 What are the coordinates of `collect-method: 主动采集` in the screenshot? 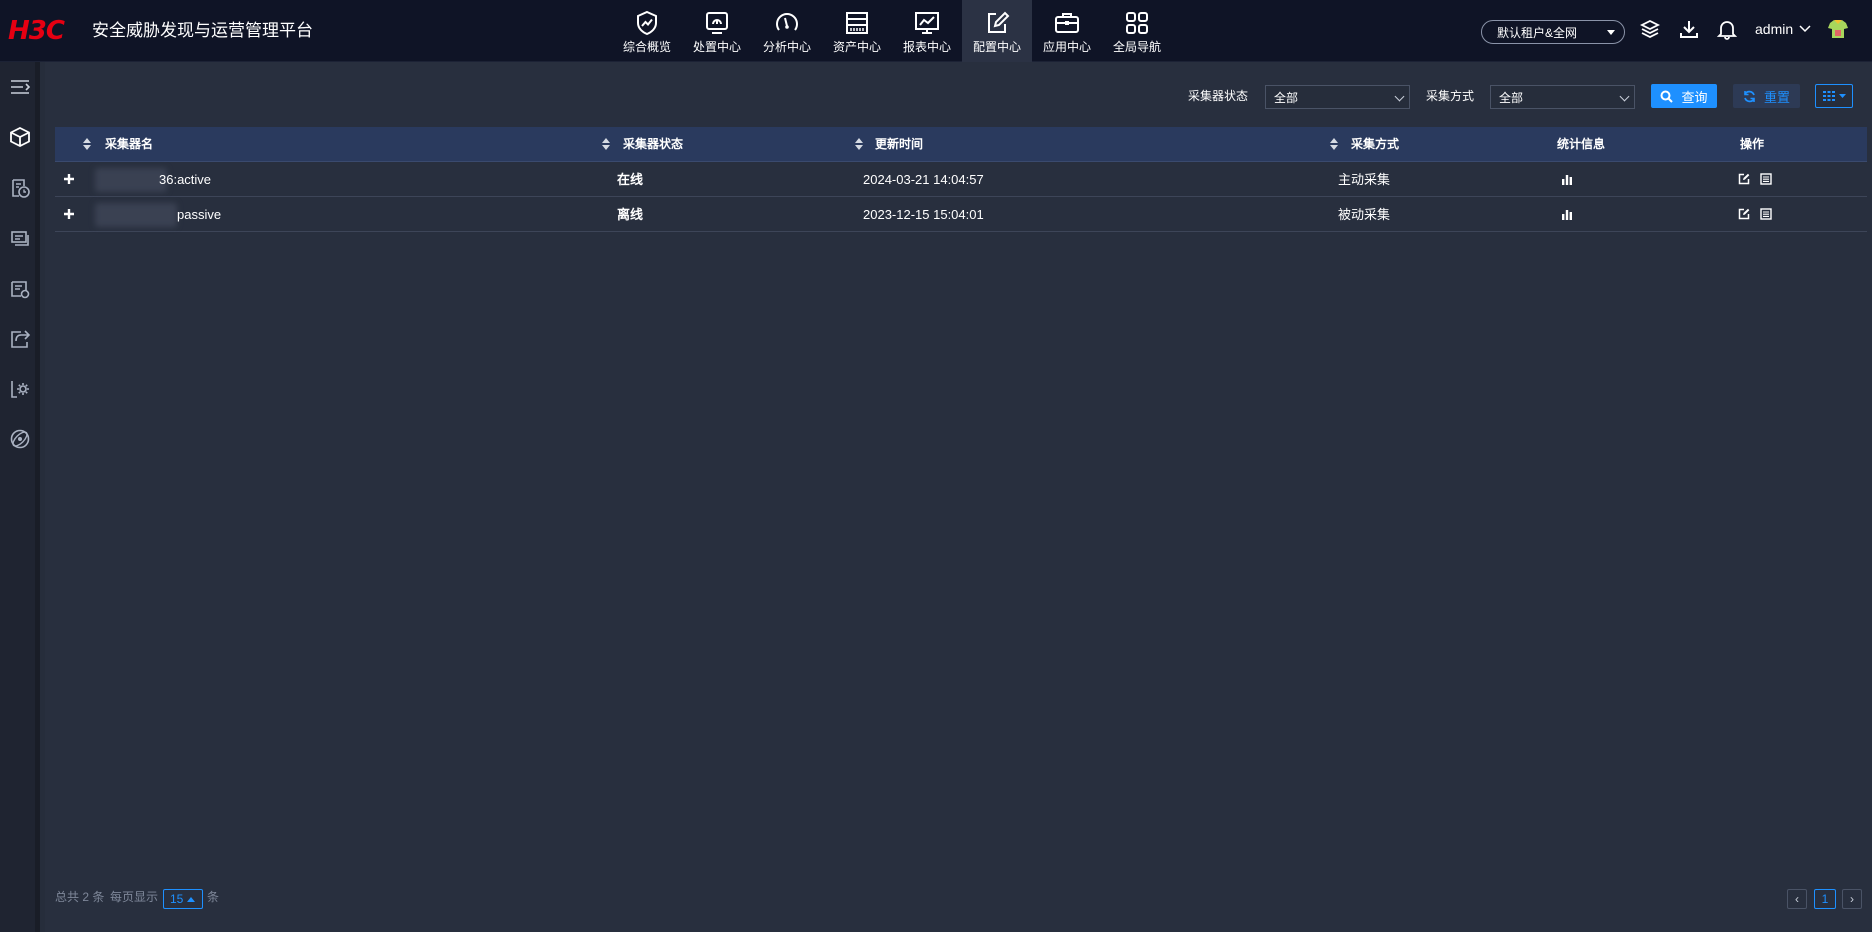 It's located at (1364, 179).